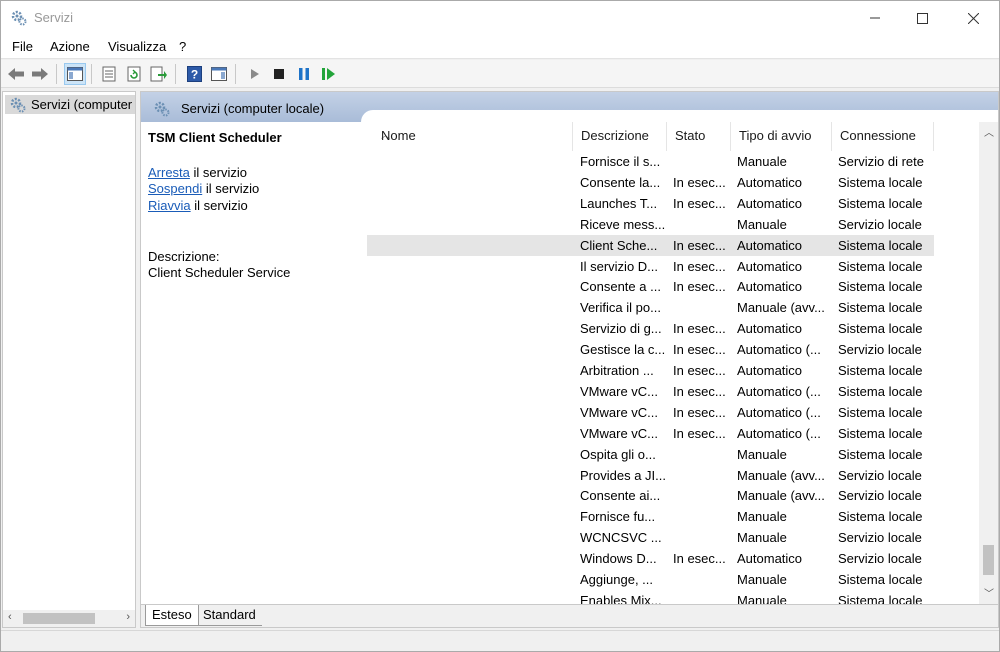 This screenshot has height=652, width=1000. I want to click on start-service-button, so click(255, 74).